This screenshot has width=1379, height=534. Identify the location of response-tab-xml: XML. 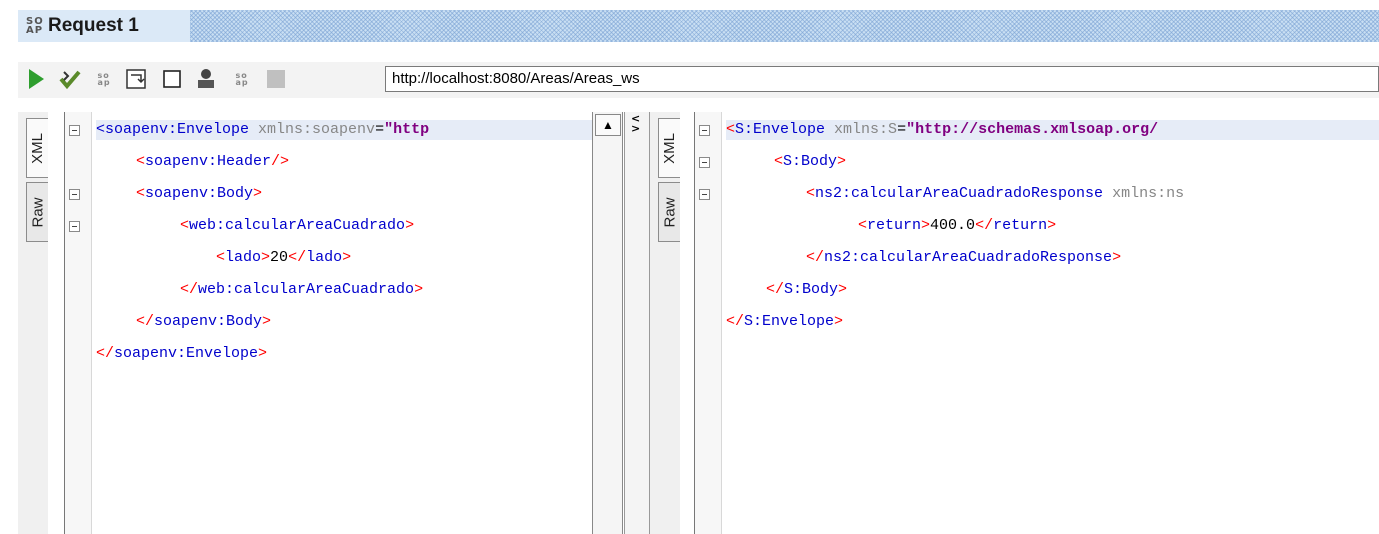
(669, 148).